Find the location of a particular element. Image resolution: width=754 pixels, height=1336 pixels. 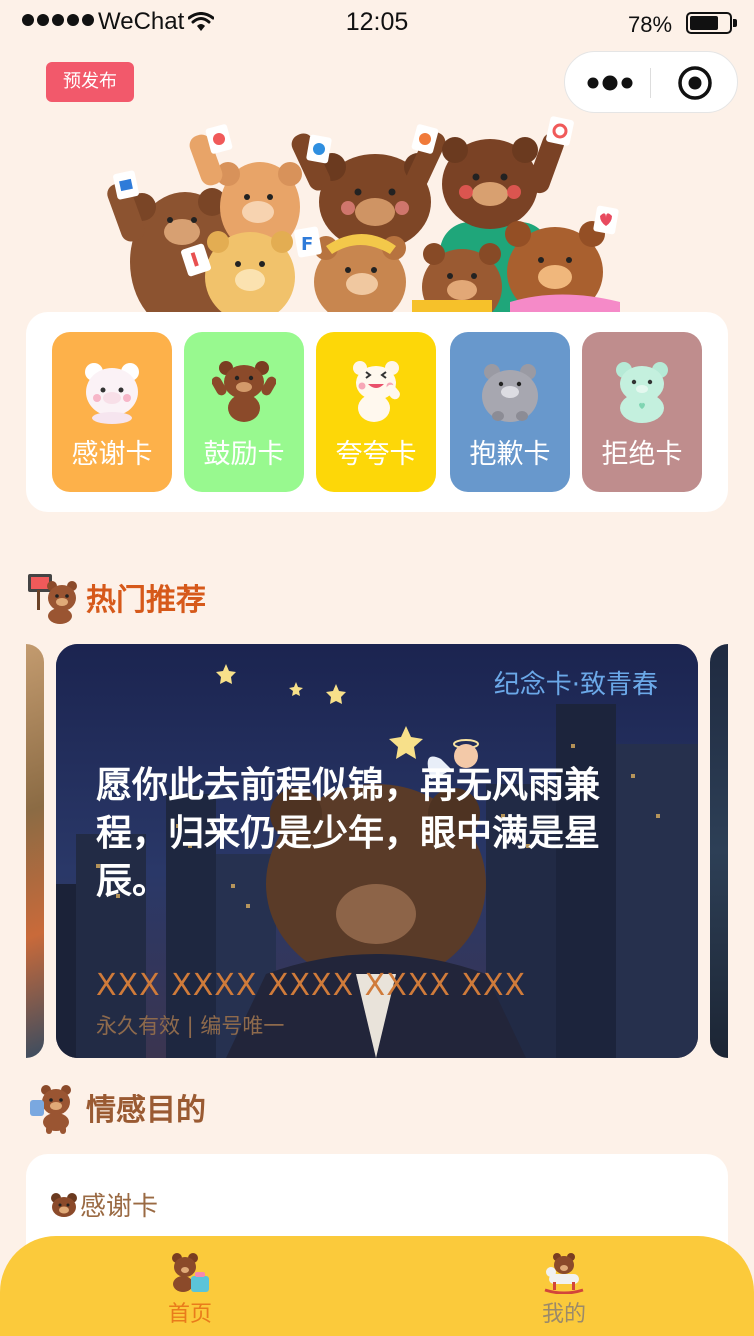

card-tag: 纪念卡·致青春 is located at coordinates (575, 685).